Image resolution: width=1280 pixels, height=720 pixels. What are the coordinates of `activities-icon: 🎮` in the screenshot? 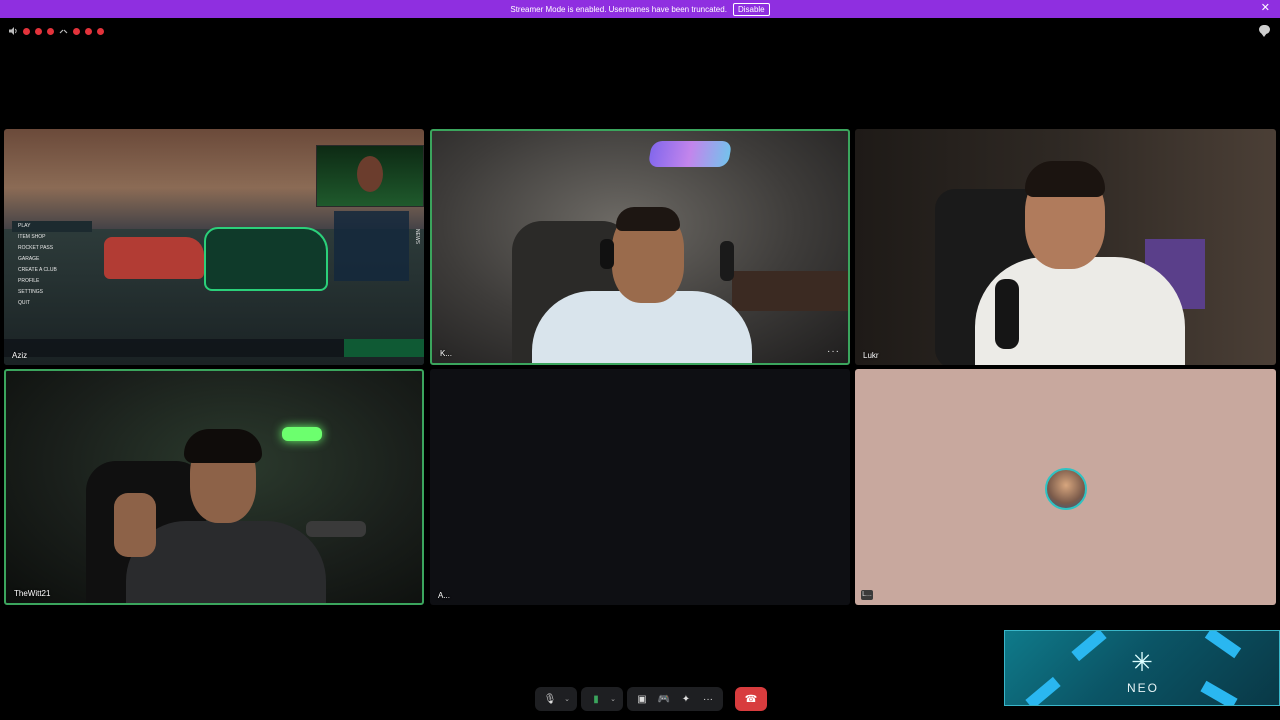 It's located at (664, 699).